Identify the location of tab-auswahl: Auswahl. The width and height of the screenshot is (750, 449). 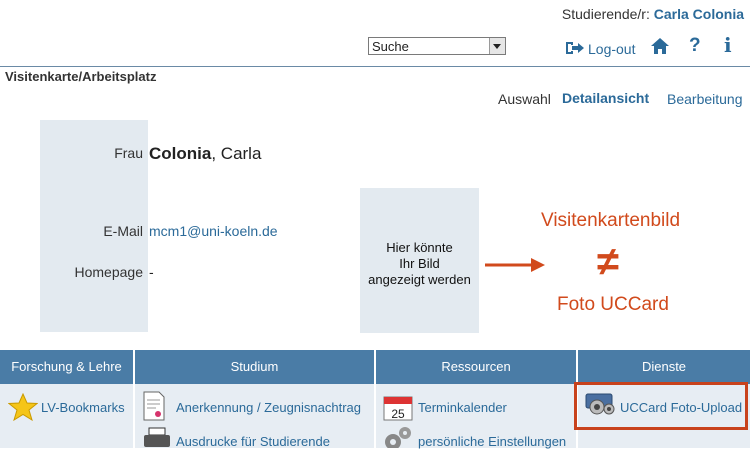
(524, 99).